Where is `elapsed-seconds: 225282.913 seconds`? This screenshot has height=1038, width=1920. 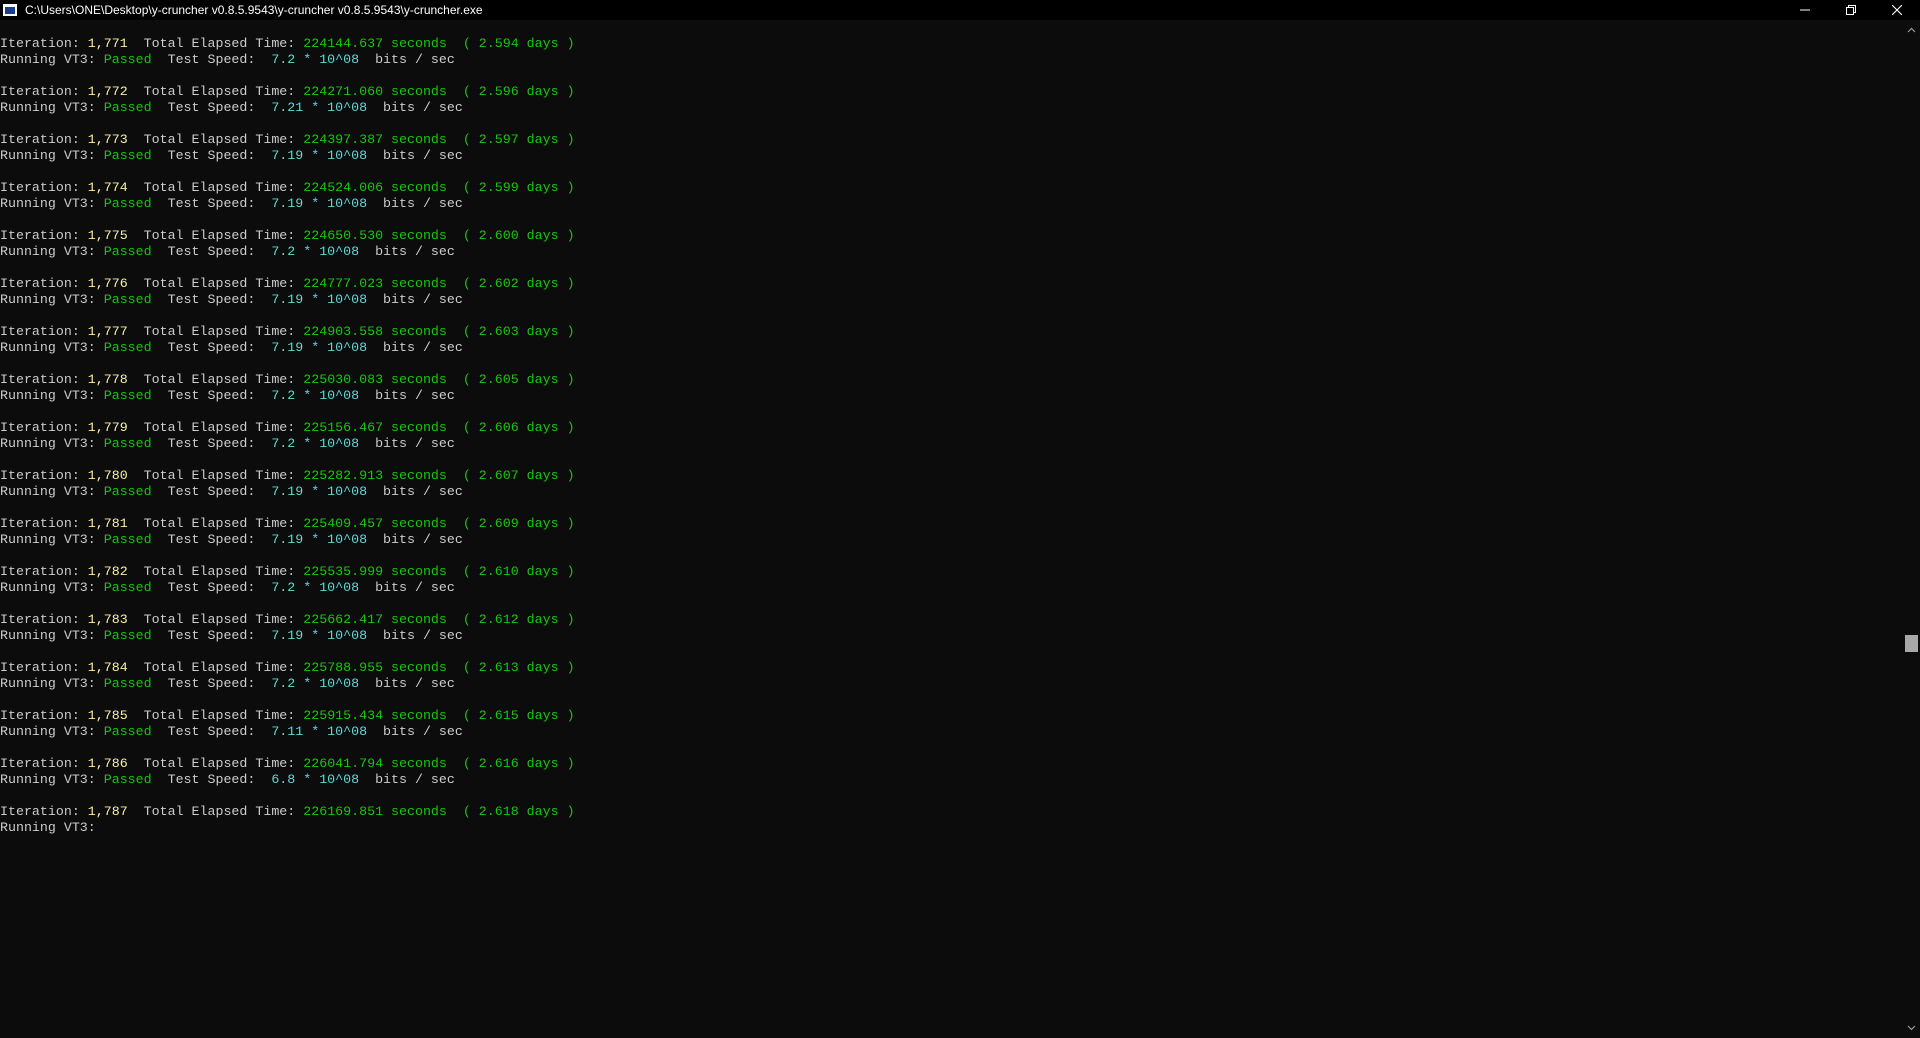 elapsed-seconds: 225282.913 seconds is located at coordinates (375, 475).